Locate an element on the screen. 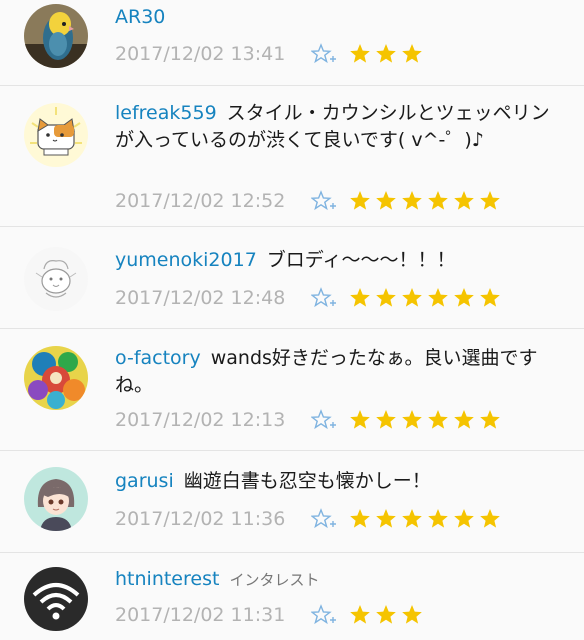  comment-username: garusi is located at coordinates (144, 481).